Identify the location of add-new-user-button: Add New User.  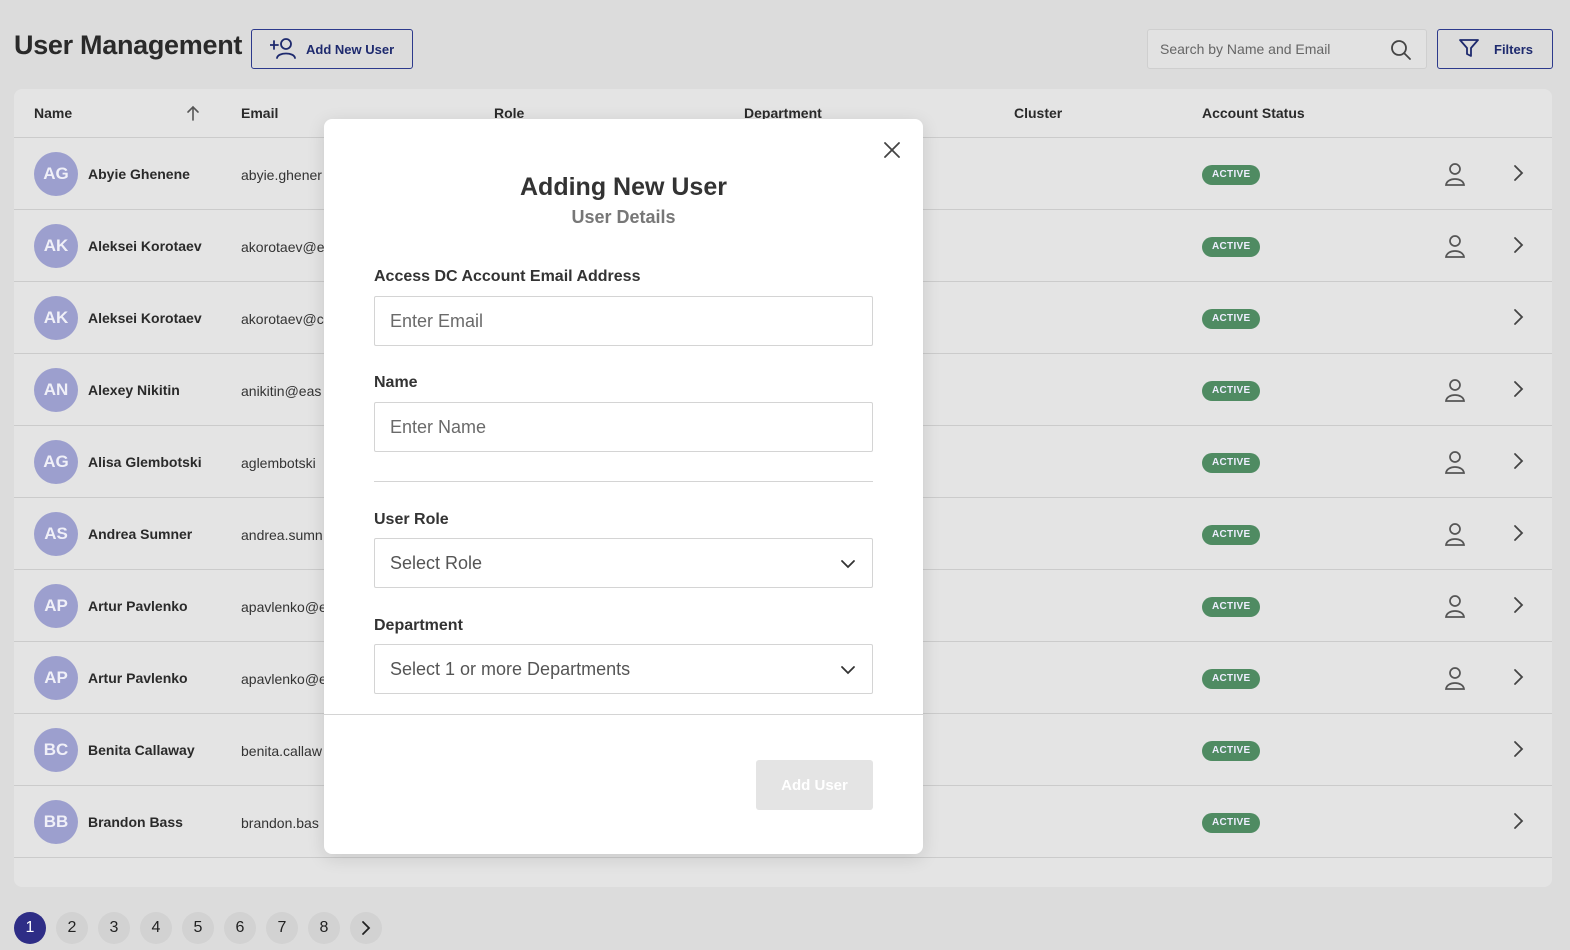
(332, 49).